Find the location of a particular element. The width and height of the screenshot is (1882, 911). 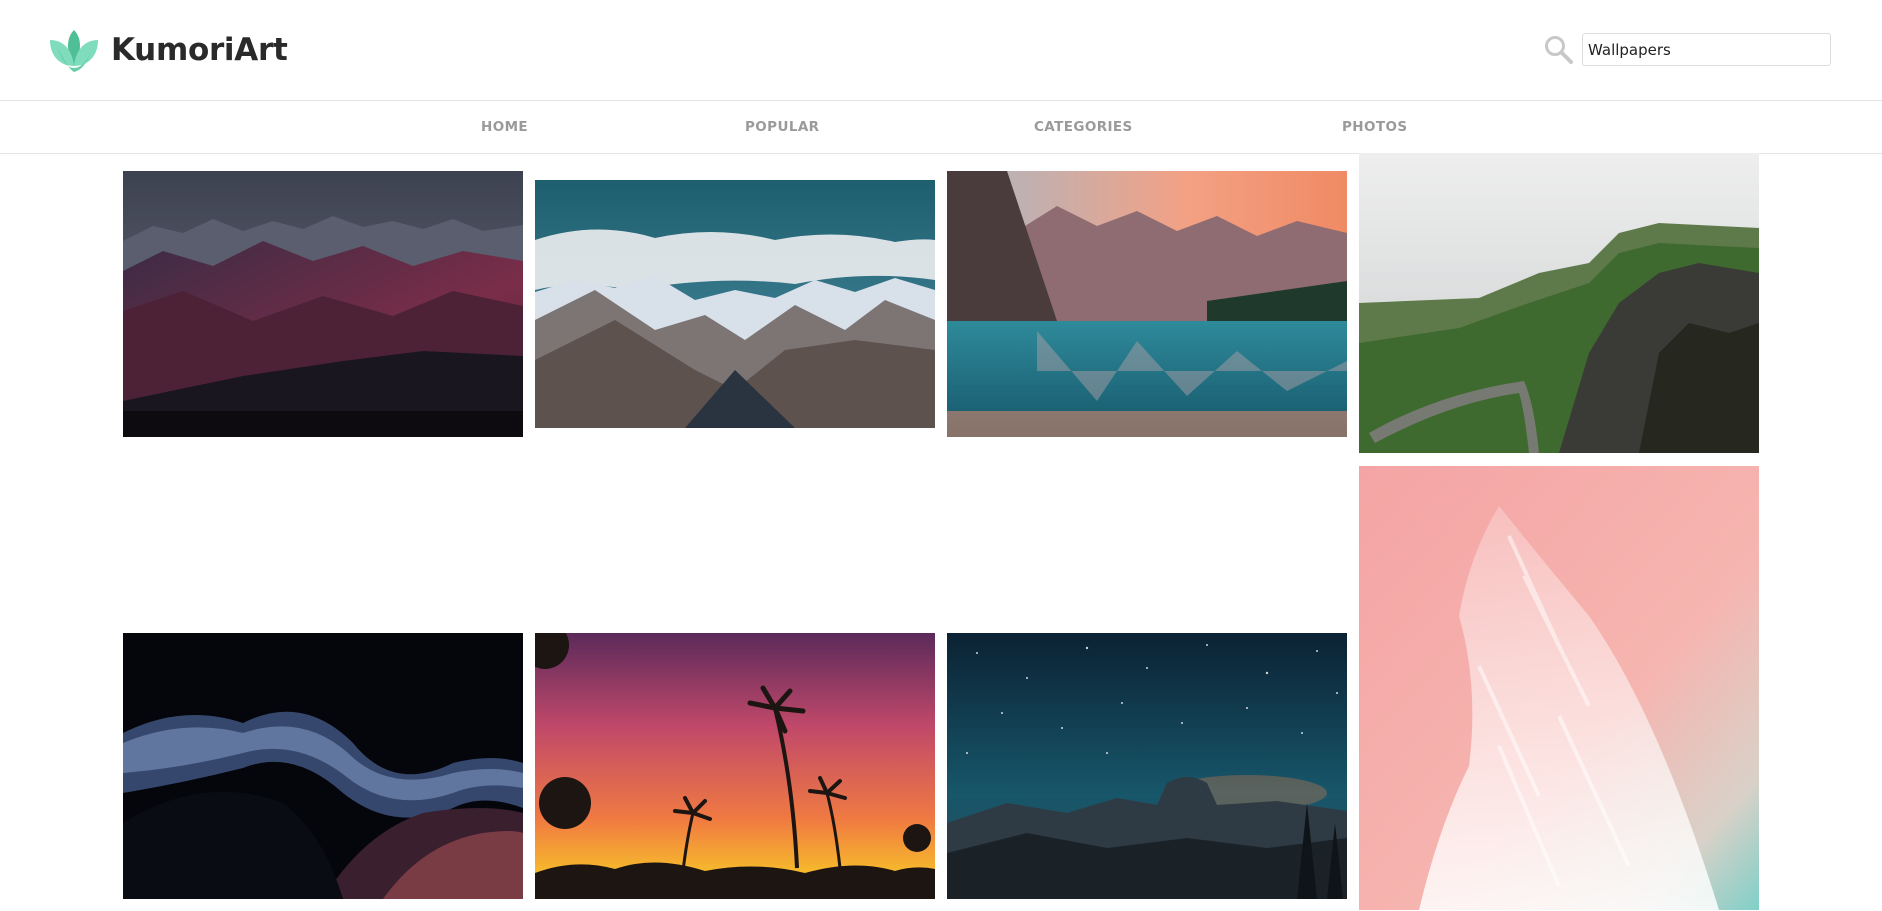

gallery-photo-palm-sunset is located at coordinates (735, 766).